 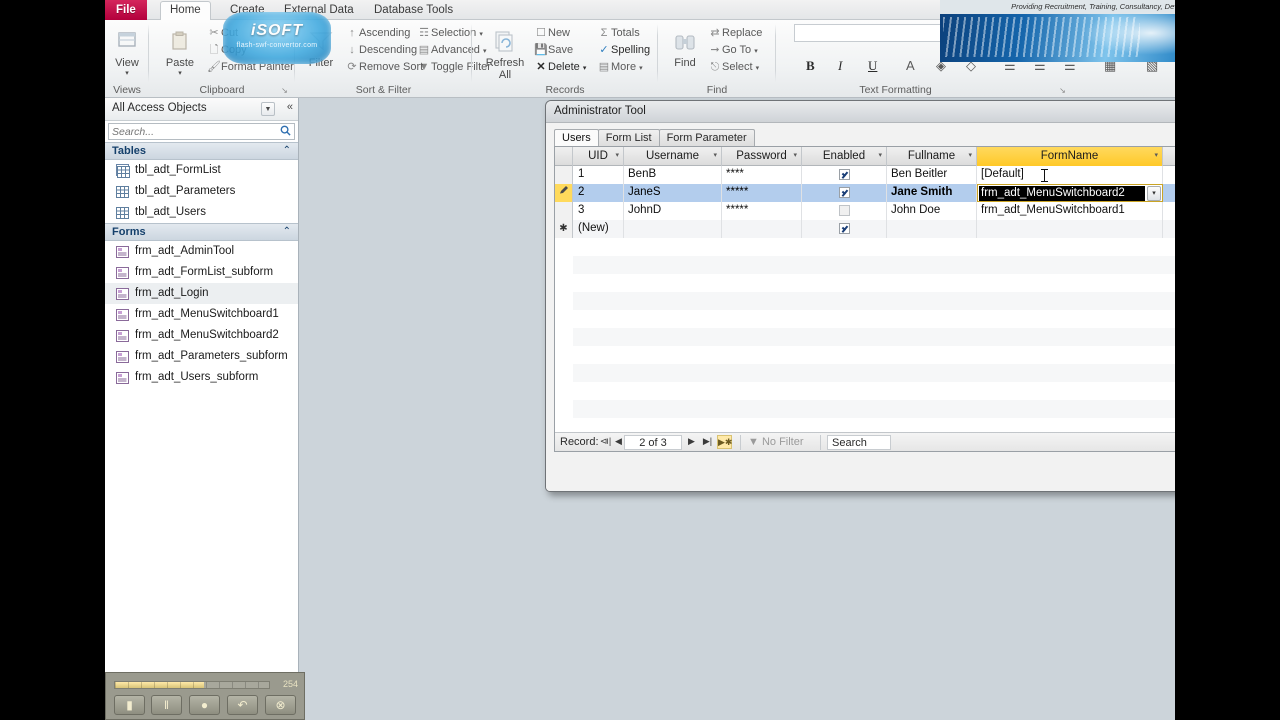 I want to click on clipboard-dialog-launcher: ↘, so click(x=284, y=90).